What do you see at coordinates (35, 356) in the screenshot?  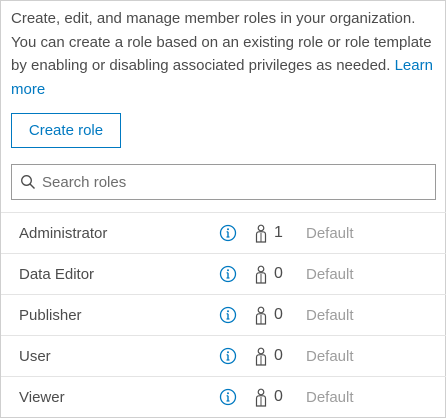 I see `role-name: User` at bounding box center [35, 356].